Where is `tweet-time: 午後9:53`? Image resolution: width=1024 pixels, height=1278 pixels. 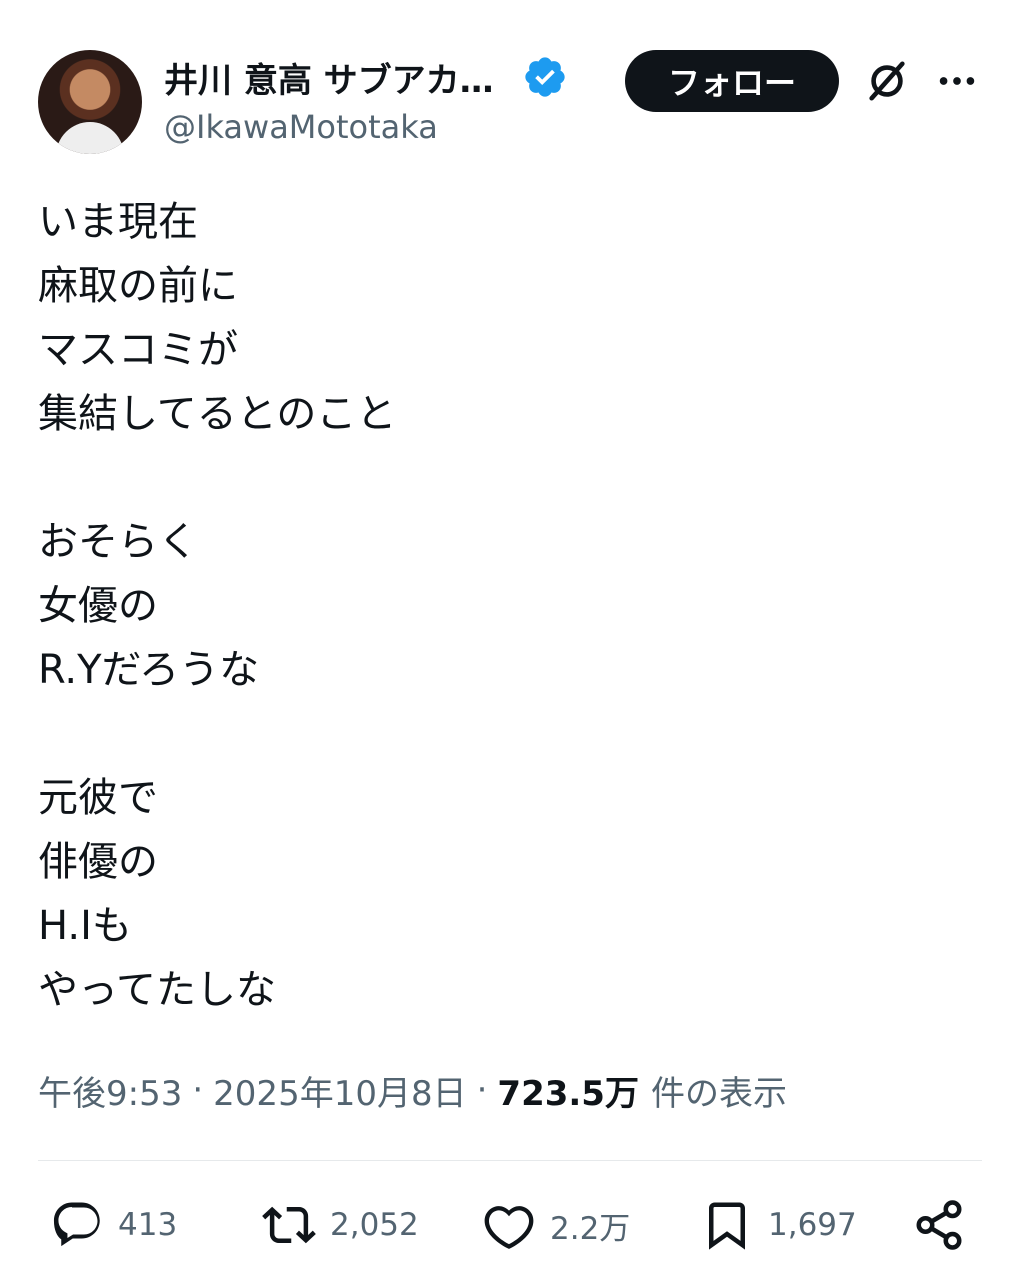
tweet-time: 午後9:53 is located at coordinates (110, 1090).